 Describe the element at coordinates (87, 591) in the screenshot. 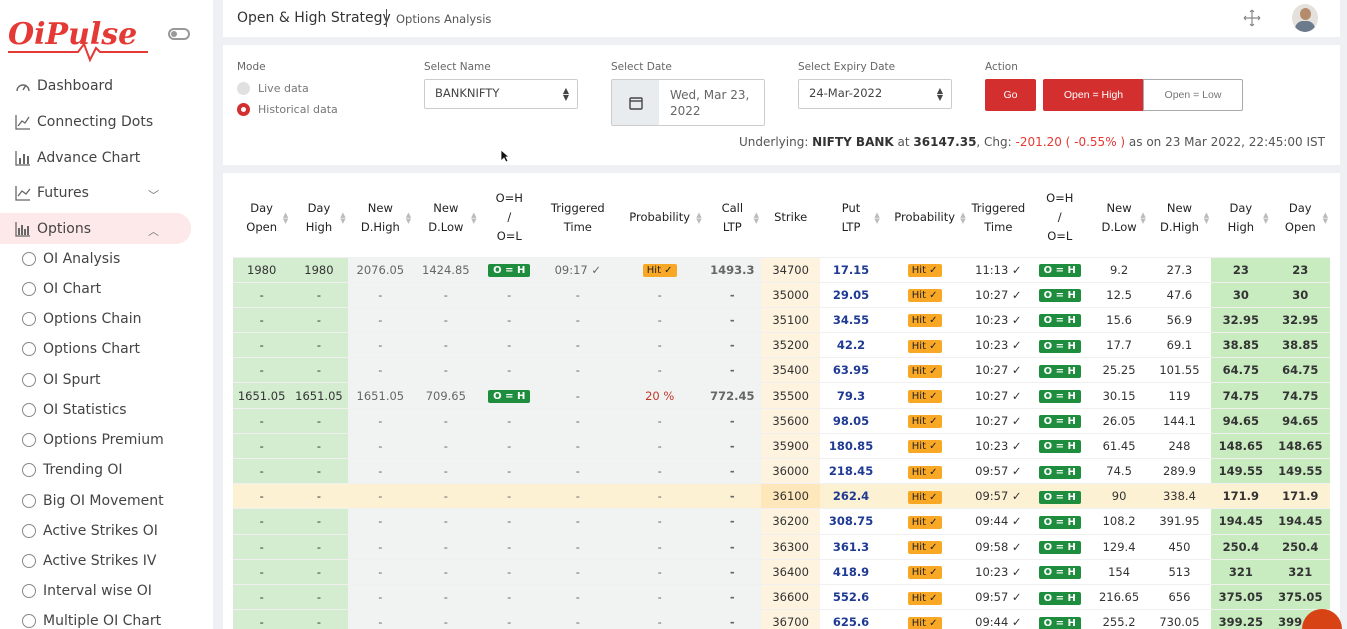

I see `sidebar-subitem-interval-wise-oi: Interval wise OI` at that location.